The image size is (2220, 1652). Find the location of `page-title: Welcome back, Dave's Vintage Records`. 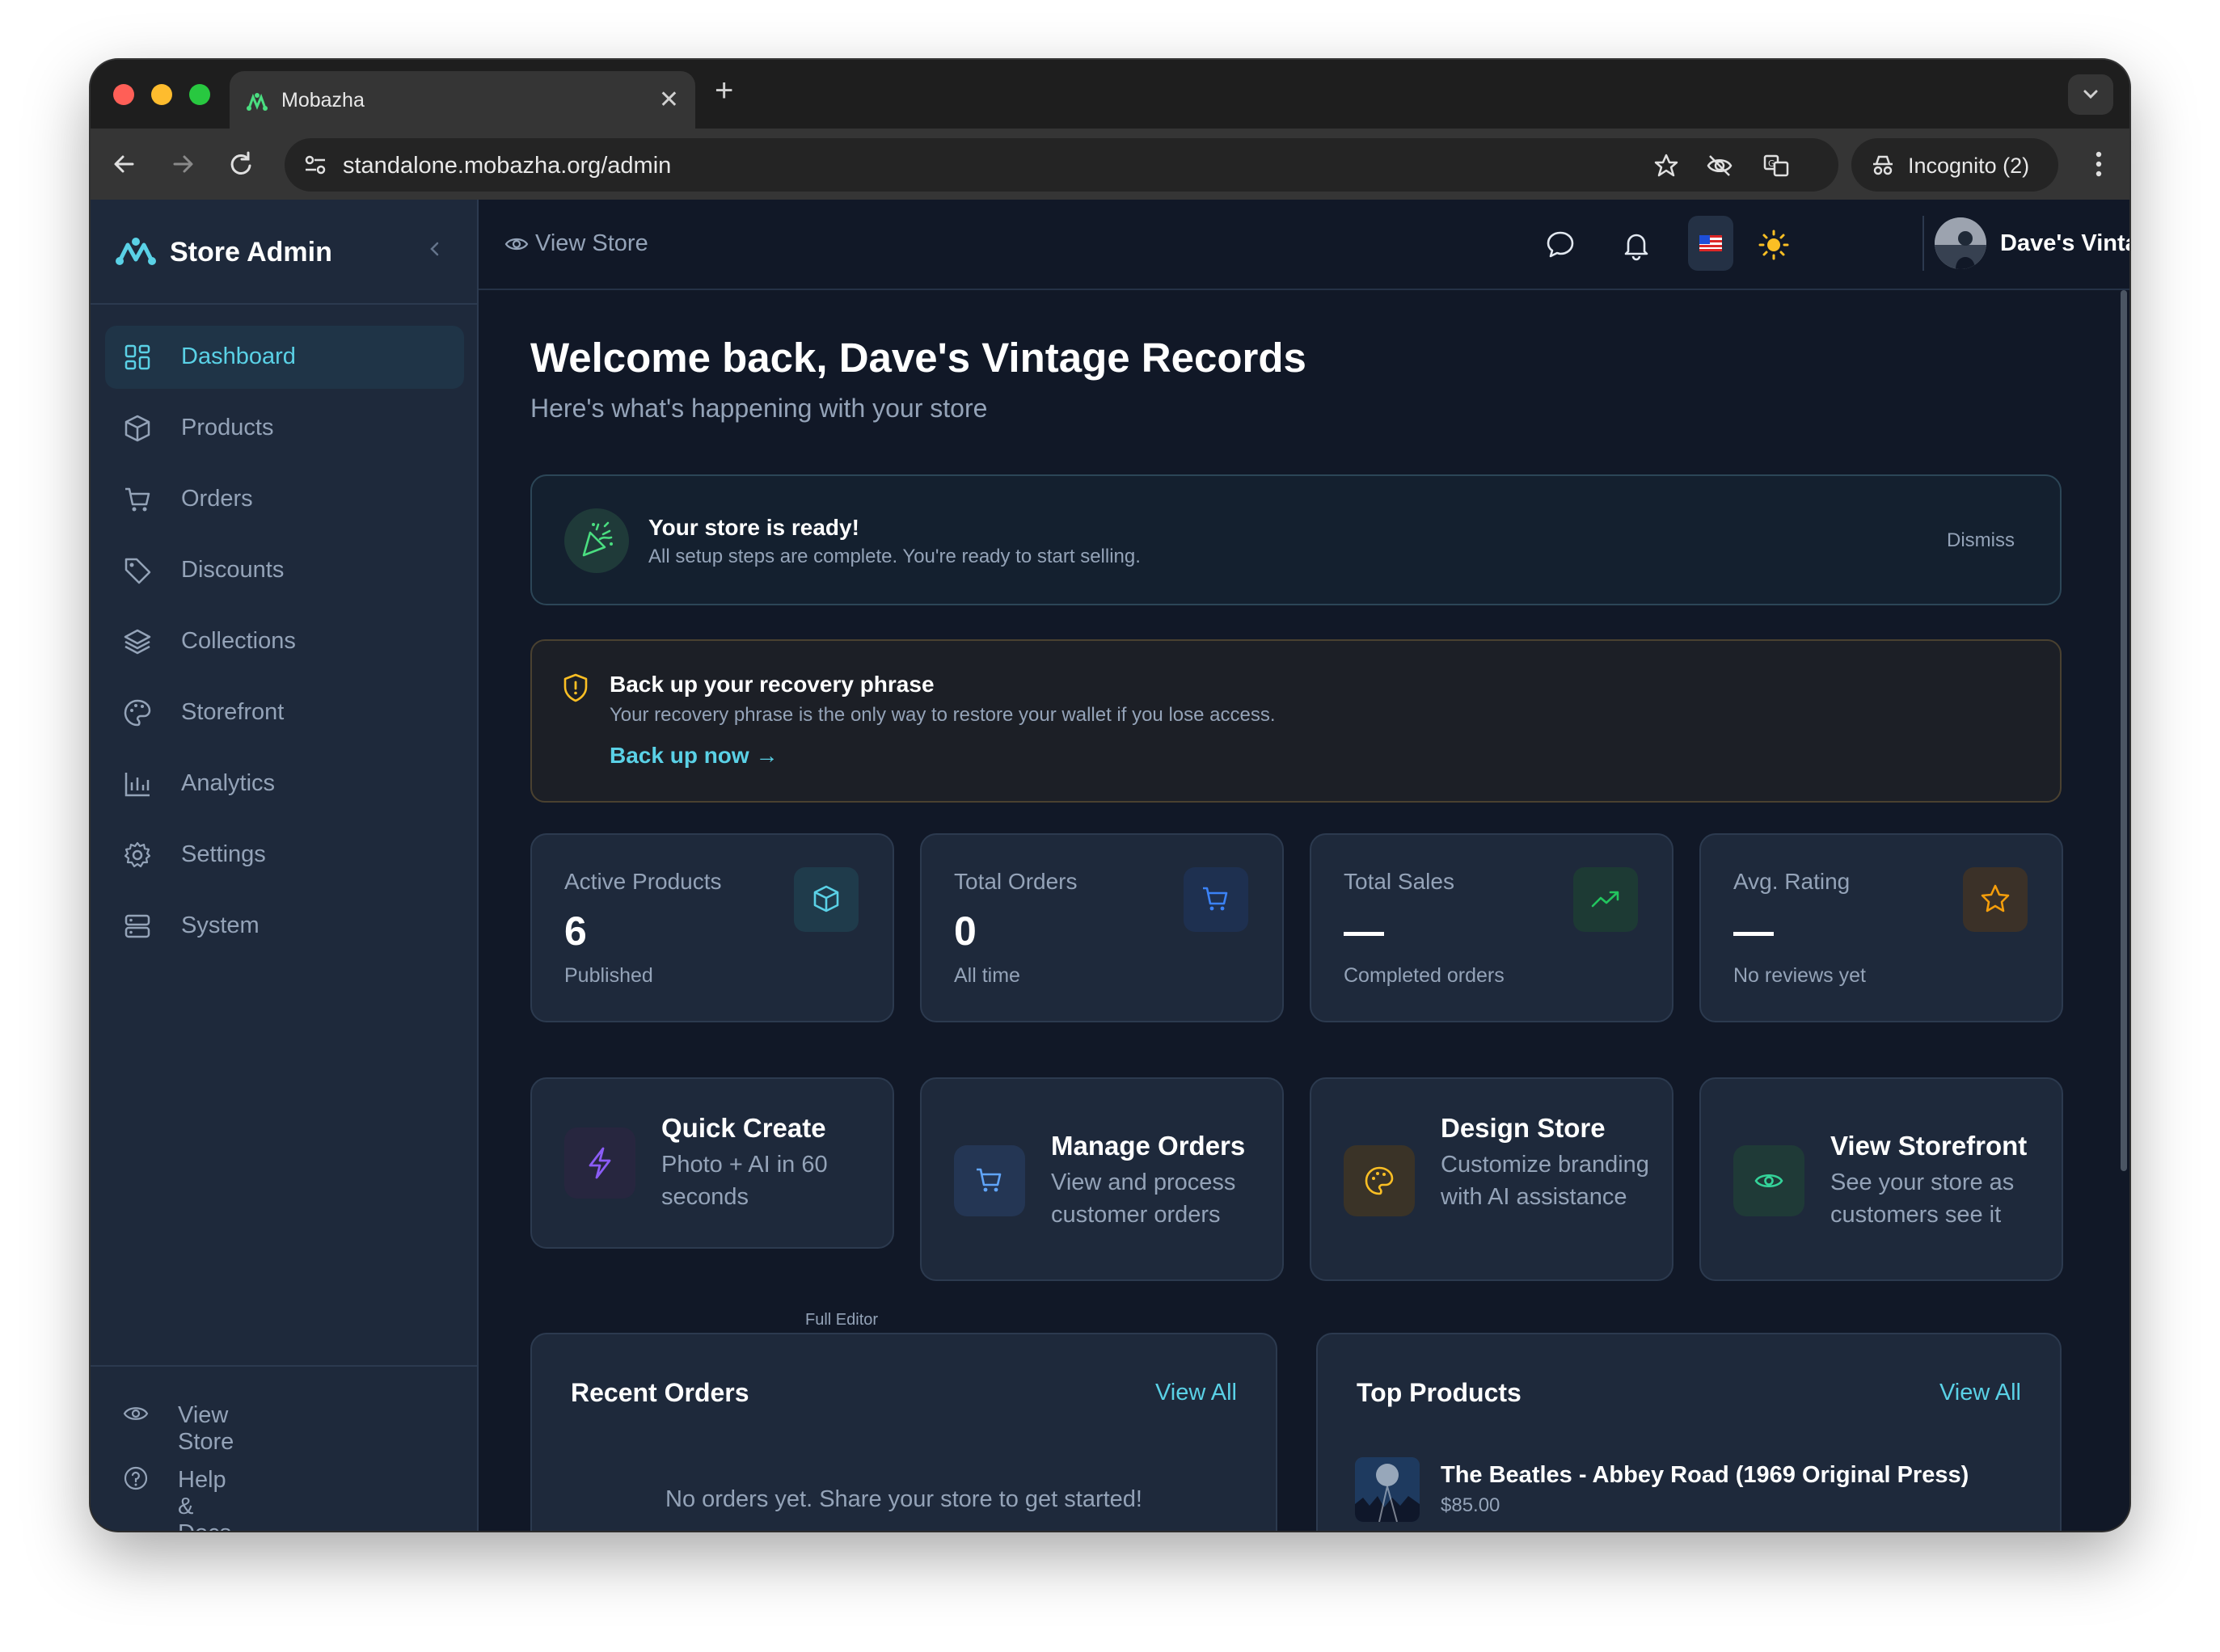

page-title: Welcome back, Dave's Vintage Records is located at coordinates (918, 358).